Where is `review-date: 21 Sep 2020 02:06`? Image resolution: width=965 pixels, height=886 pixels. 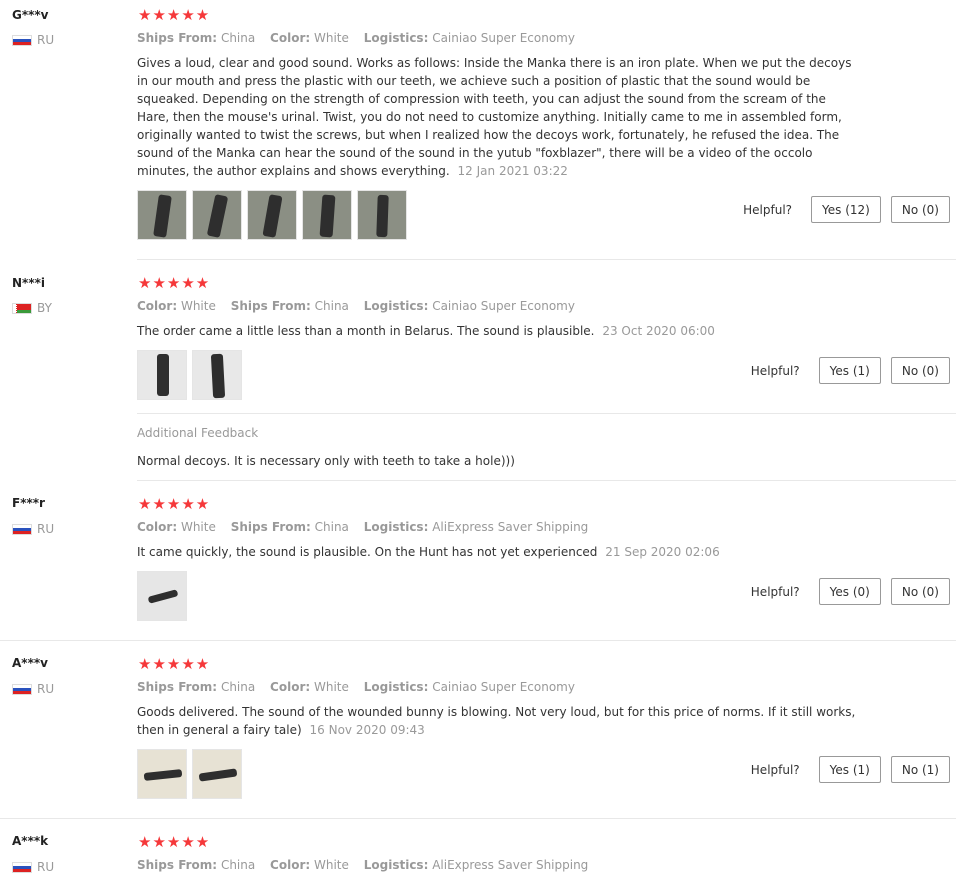 review-date: 21 Sep 2020 02:06 is located at coordinates (662, 552).